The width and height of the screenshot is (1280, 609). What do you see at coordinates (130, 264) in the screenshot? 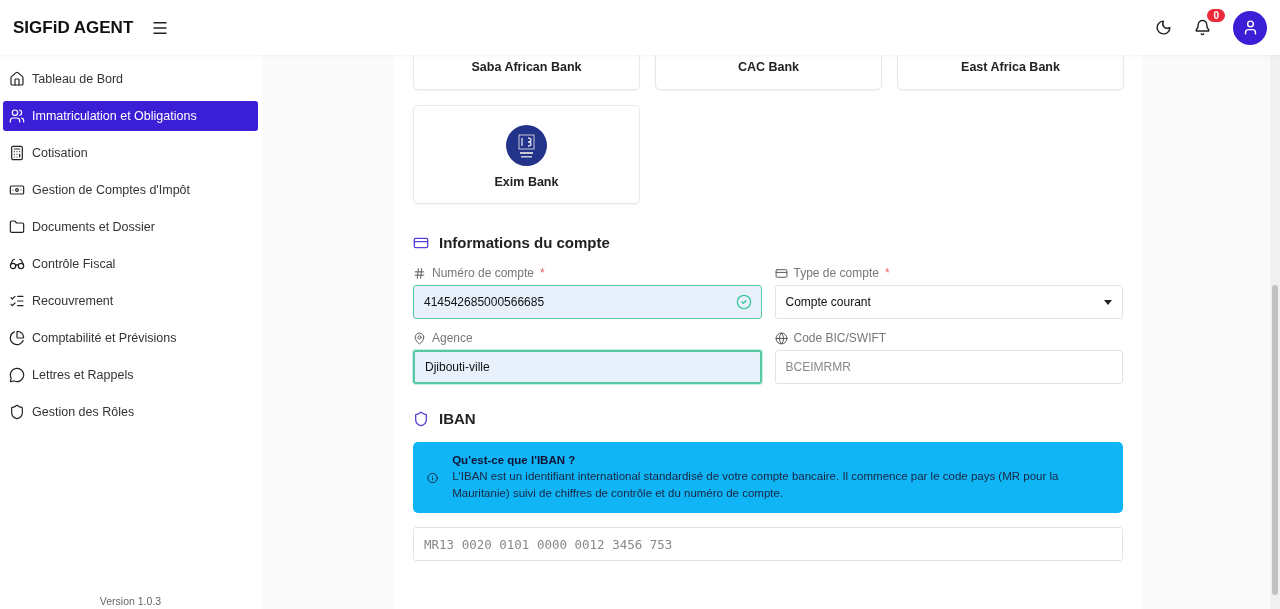
I see `sidebar-item: Contrôle Fiscal` at bounding box center [130, 264].